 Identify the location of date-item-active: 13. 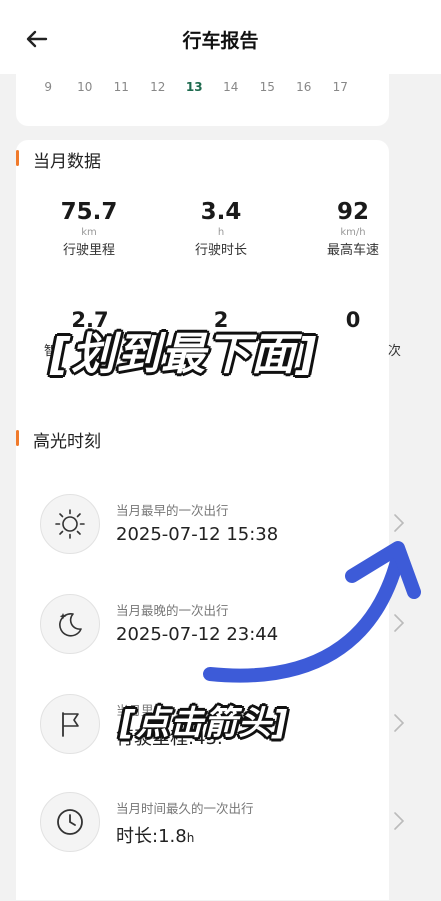
(194, 90).